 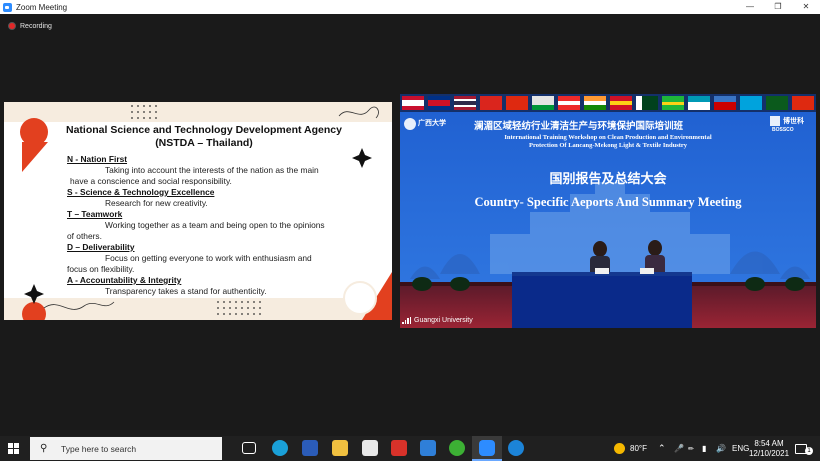 I want to click on app-icon, so click(x=516, y=448).